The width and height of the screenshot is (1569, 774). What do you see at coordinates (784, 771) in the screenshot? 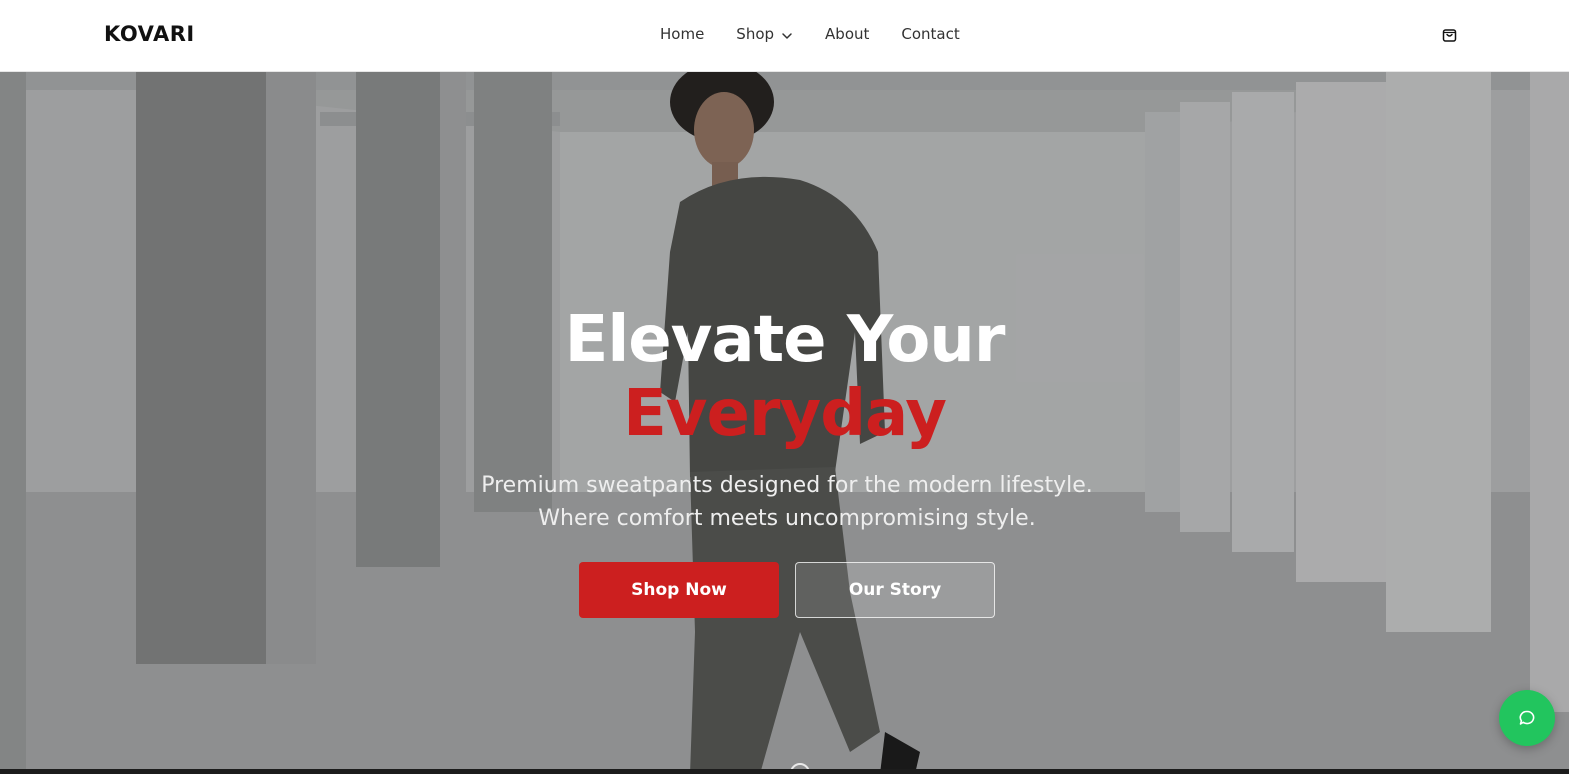
I see `bottom-edge-bar` at bounding box center [784, 771].